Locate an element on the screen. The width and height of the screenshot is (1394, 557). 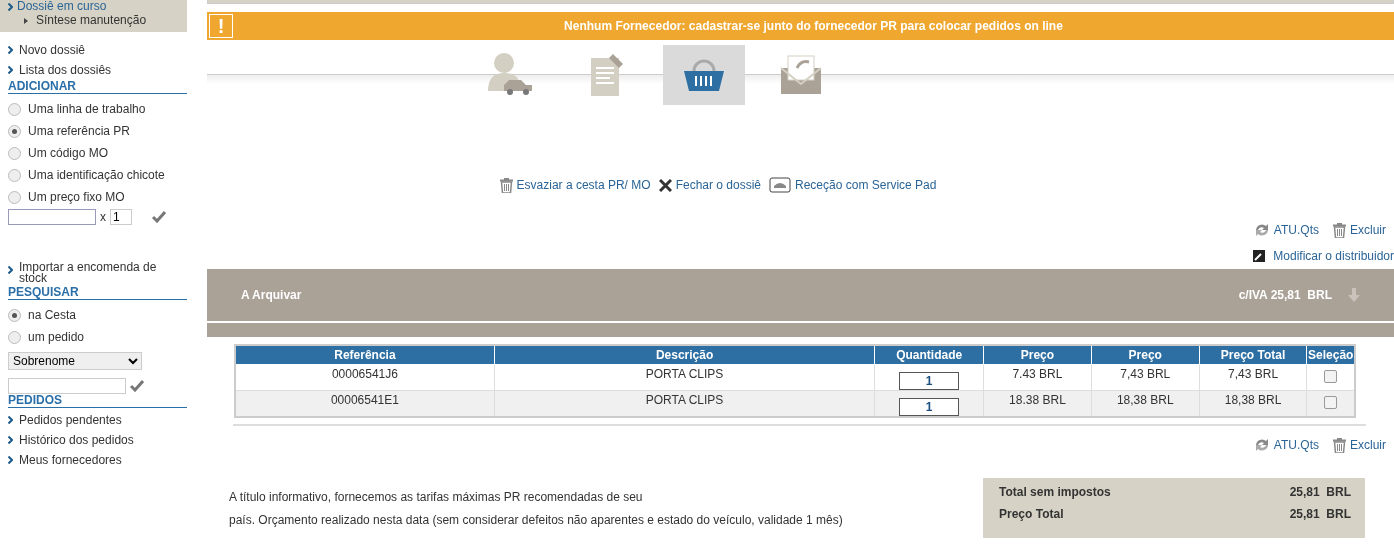
action-link: Esvaziar a cesta PR/ MO is located at coordinates (575, 185).